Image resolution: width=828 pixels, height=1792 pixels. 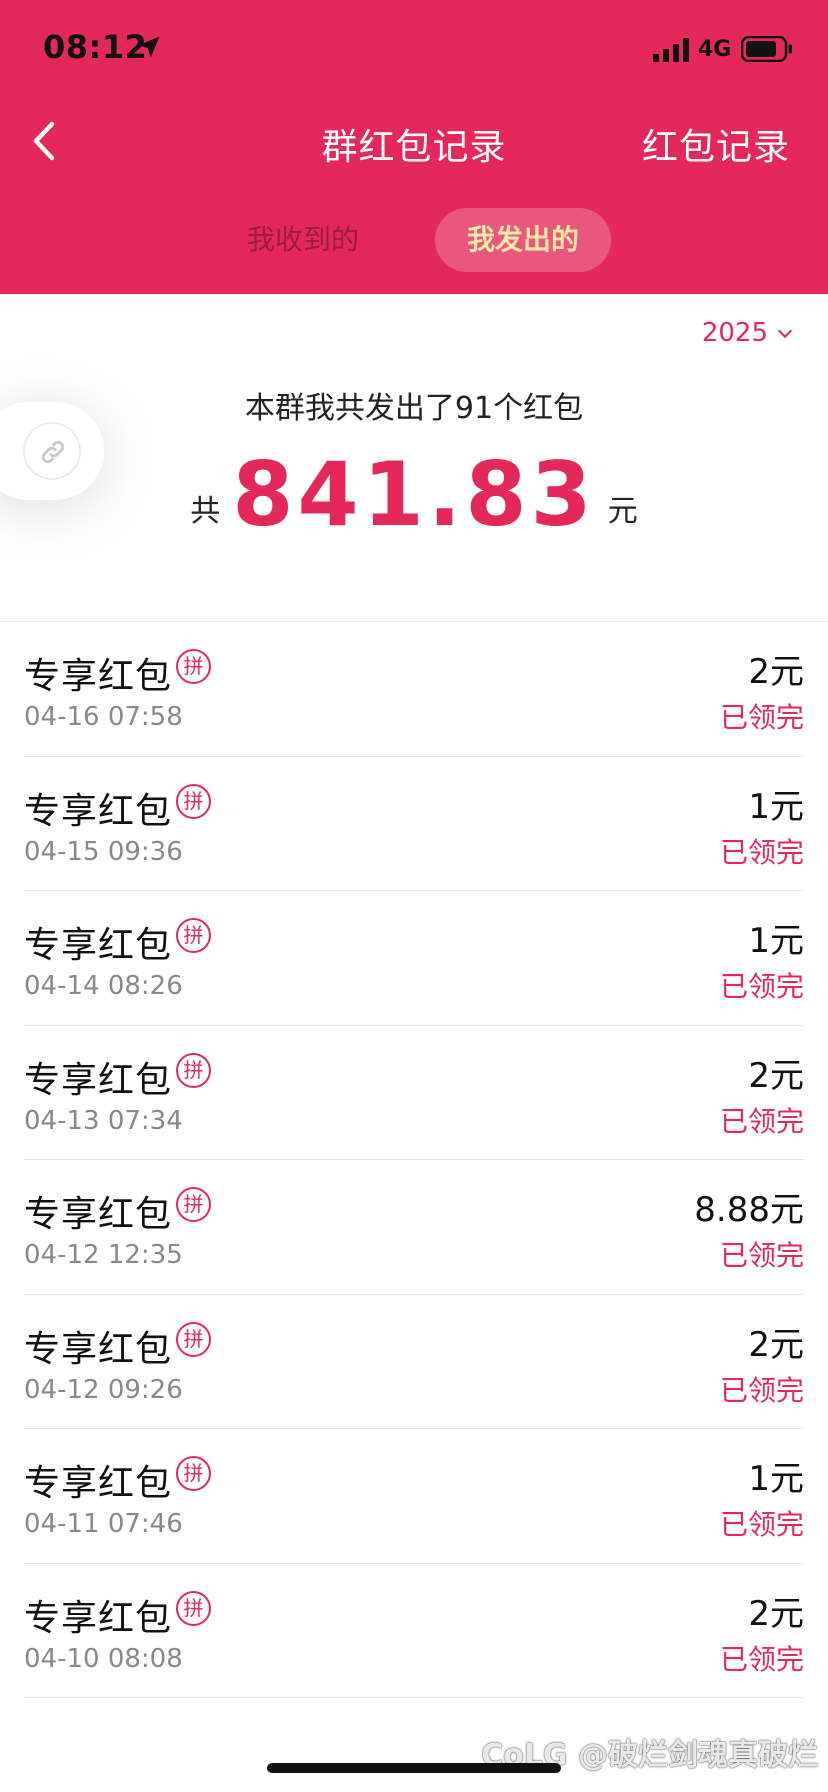 I want to click on tab-received: 我收到的, so click(x=303, y=240).